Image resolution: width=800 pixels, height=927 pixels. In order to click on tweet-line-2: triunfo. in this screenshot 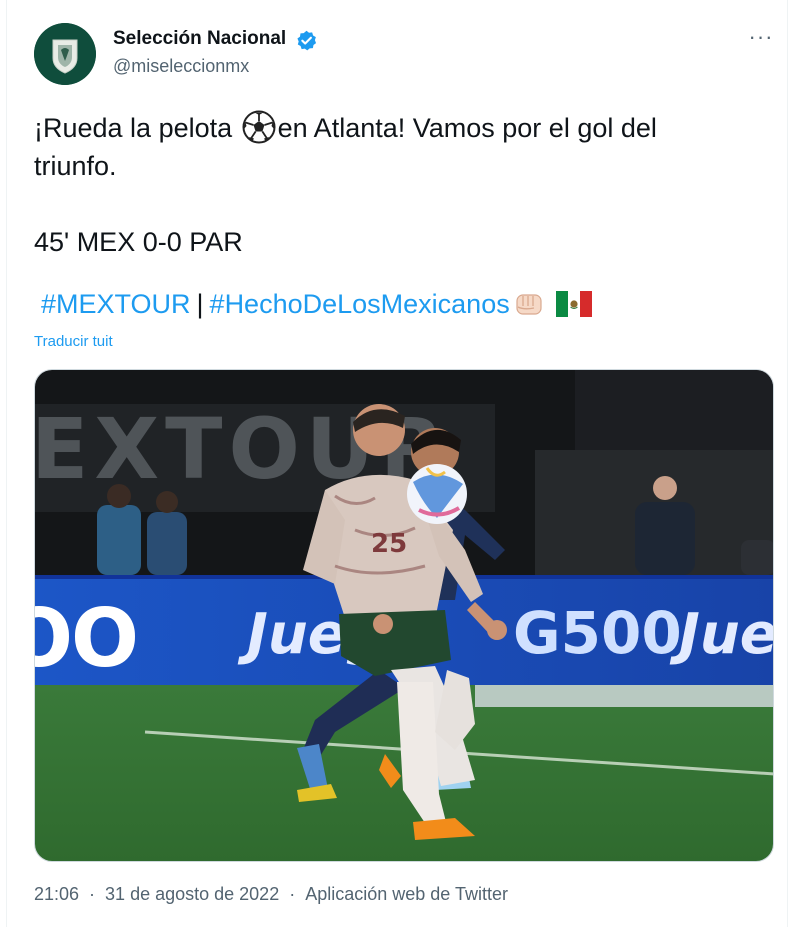, I will do `click(75, 166)`.